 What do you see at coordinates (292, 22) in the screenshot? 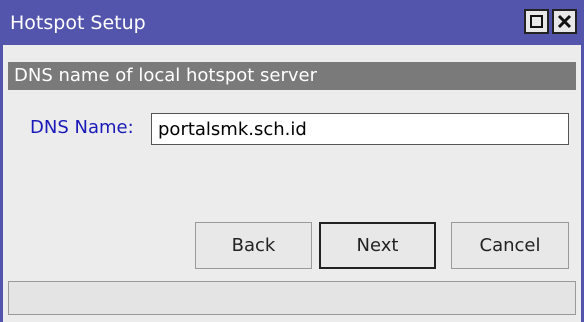
I see `title-bar: Hotspot Setup` at bounding box center [292, 22].